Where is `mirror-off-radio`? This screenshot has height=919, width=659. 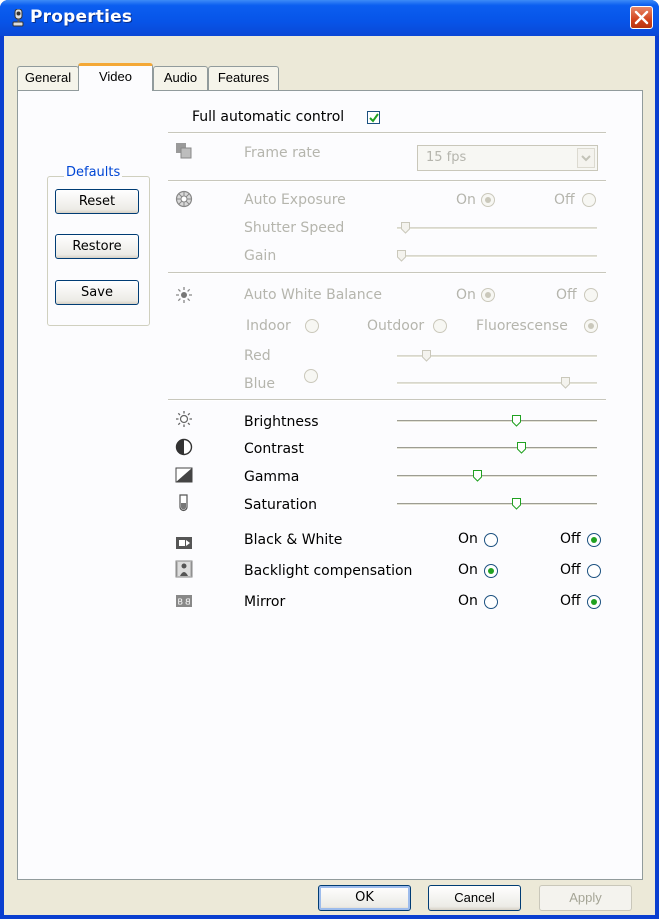 mirror-off-radio is located at coordinates (594, 602).